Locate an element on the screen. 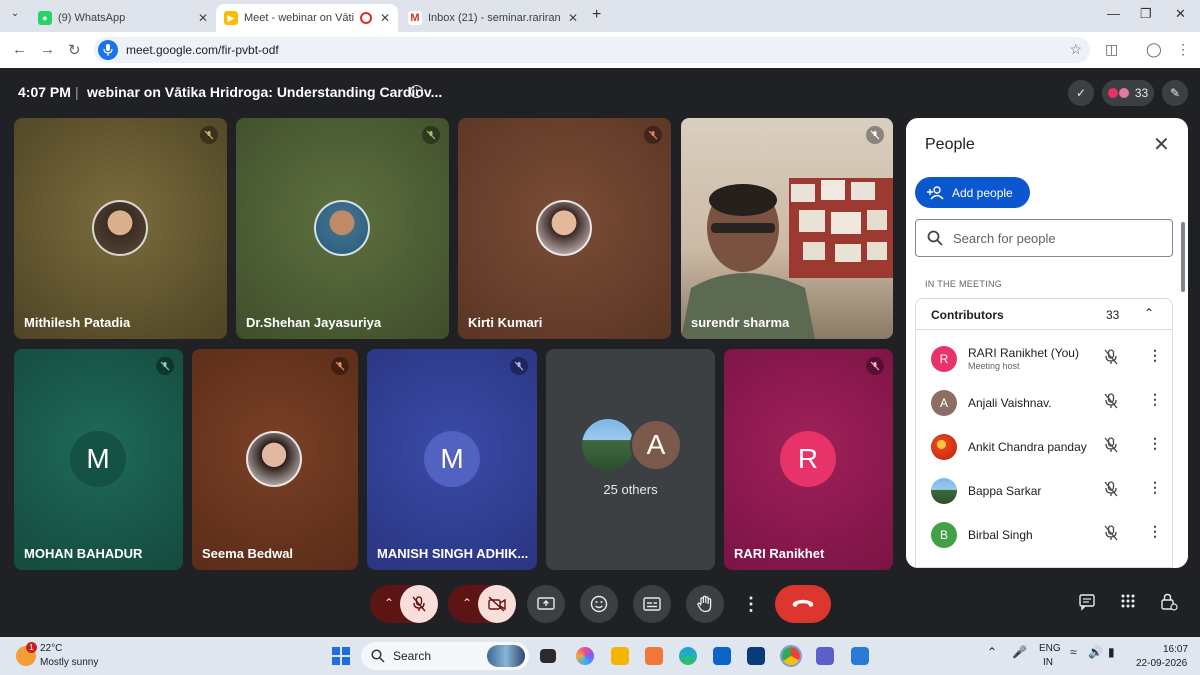 The height and width of the screenshot is (675, 1200). add-people-button: Add people is located at coordinates (972, 192).